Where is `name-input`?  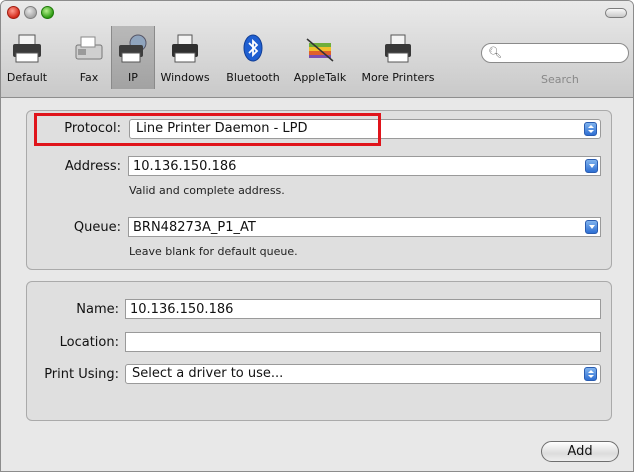 name-input is located at coordinates (355, 309).